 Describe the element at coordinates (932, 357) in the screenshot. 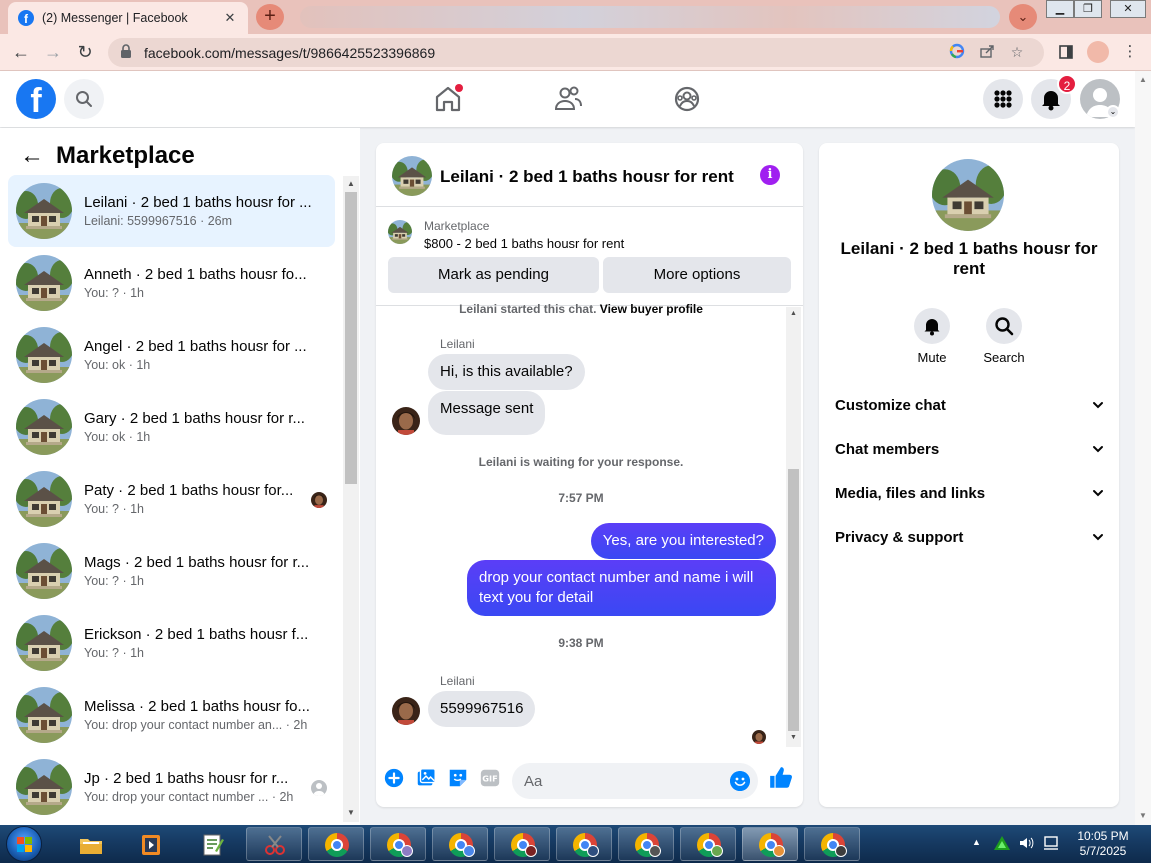

I see `mute-label: Mute` at that location.